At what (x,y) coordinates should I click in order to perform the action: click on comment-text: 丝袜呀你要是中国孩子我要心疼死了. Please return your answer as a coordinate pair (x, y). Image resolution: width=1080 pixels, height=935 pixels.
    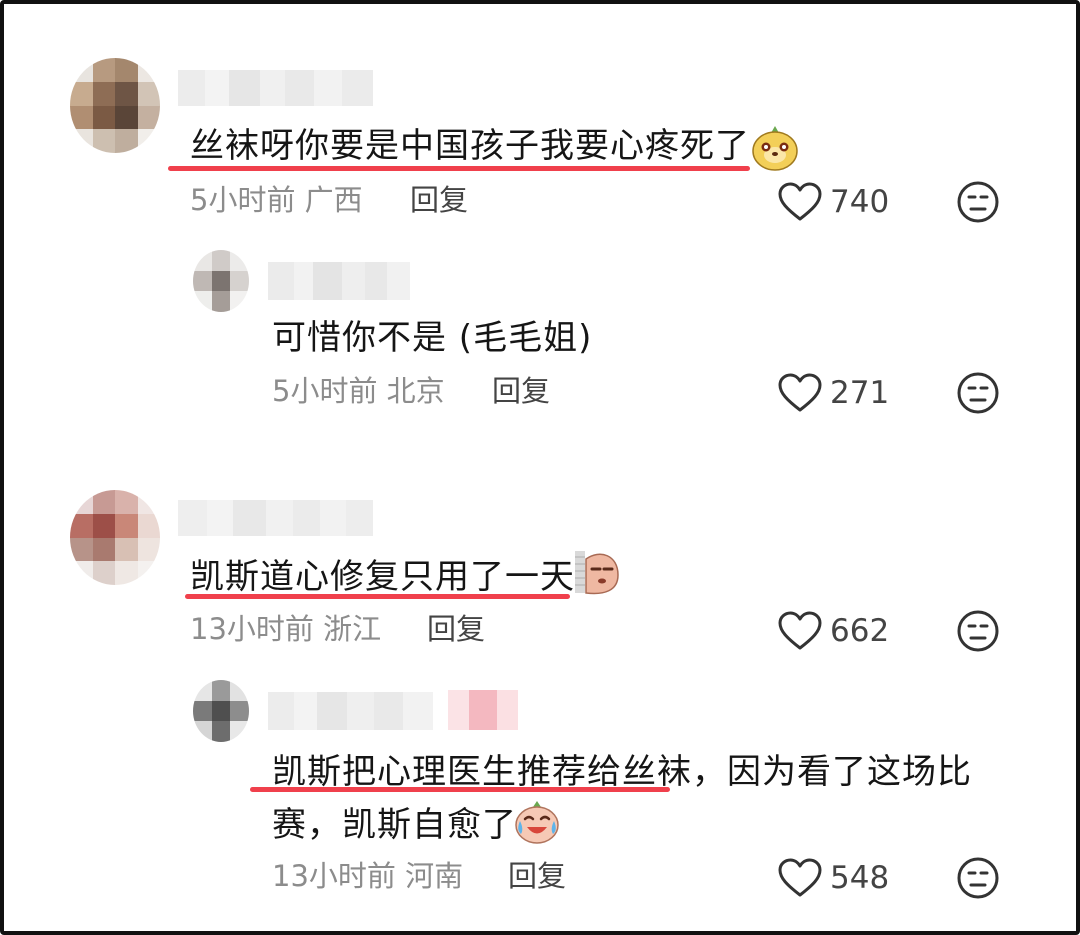
    Looking at the image, I should click on (470, 146).